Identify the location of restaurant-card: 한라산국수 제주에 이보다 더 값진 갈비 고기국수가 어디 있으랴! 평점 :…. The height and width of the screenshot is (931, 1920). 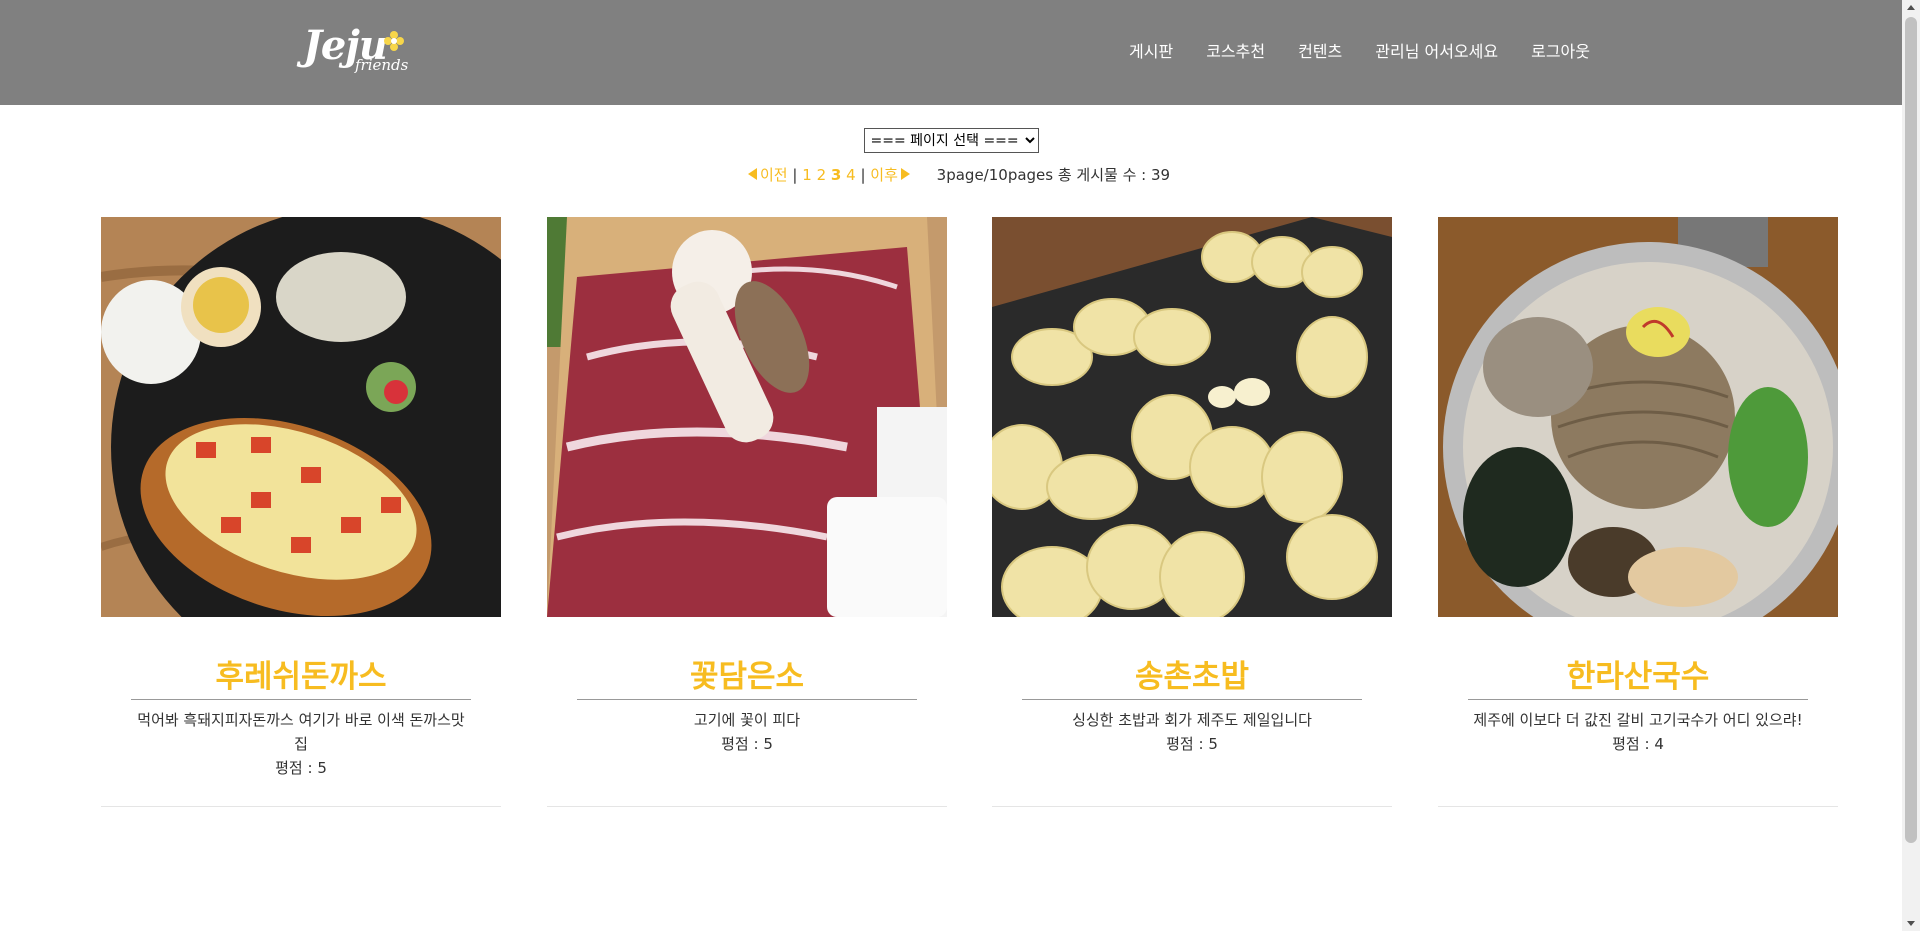
(1638, 512).